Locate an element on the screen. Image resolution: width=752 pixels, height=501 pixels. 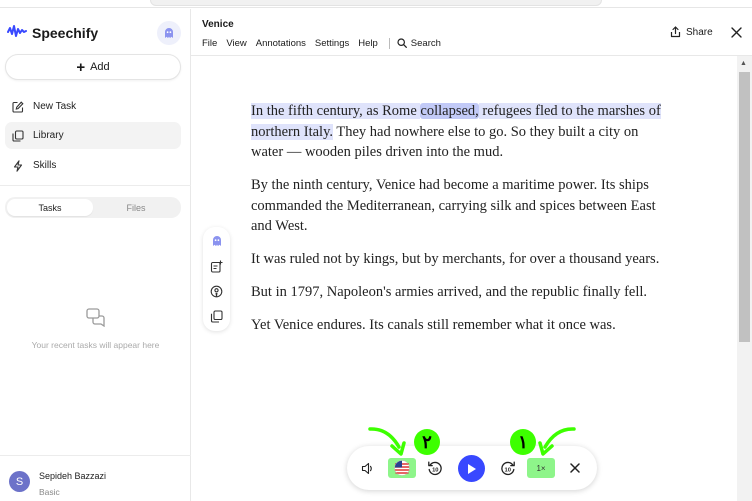
tab-files: Files is located at coordinates (136, 207).